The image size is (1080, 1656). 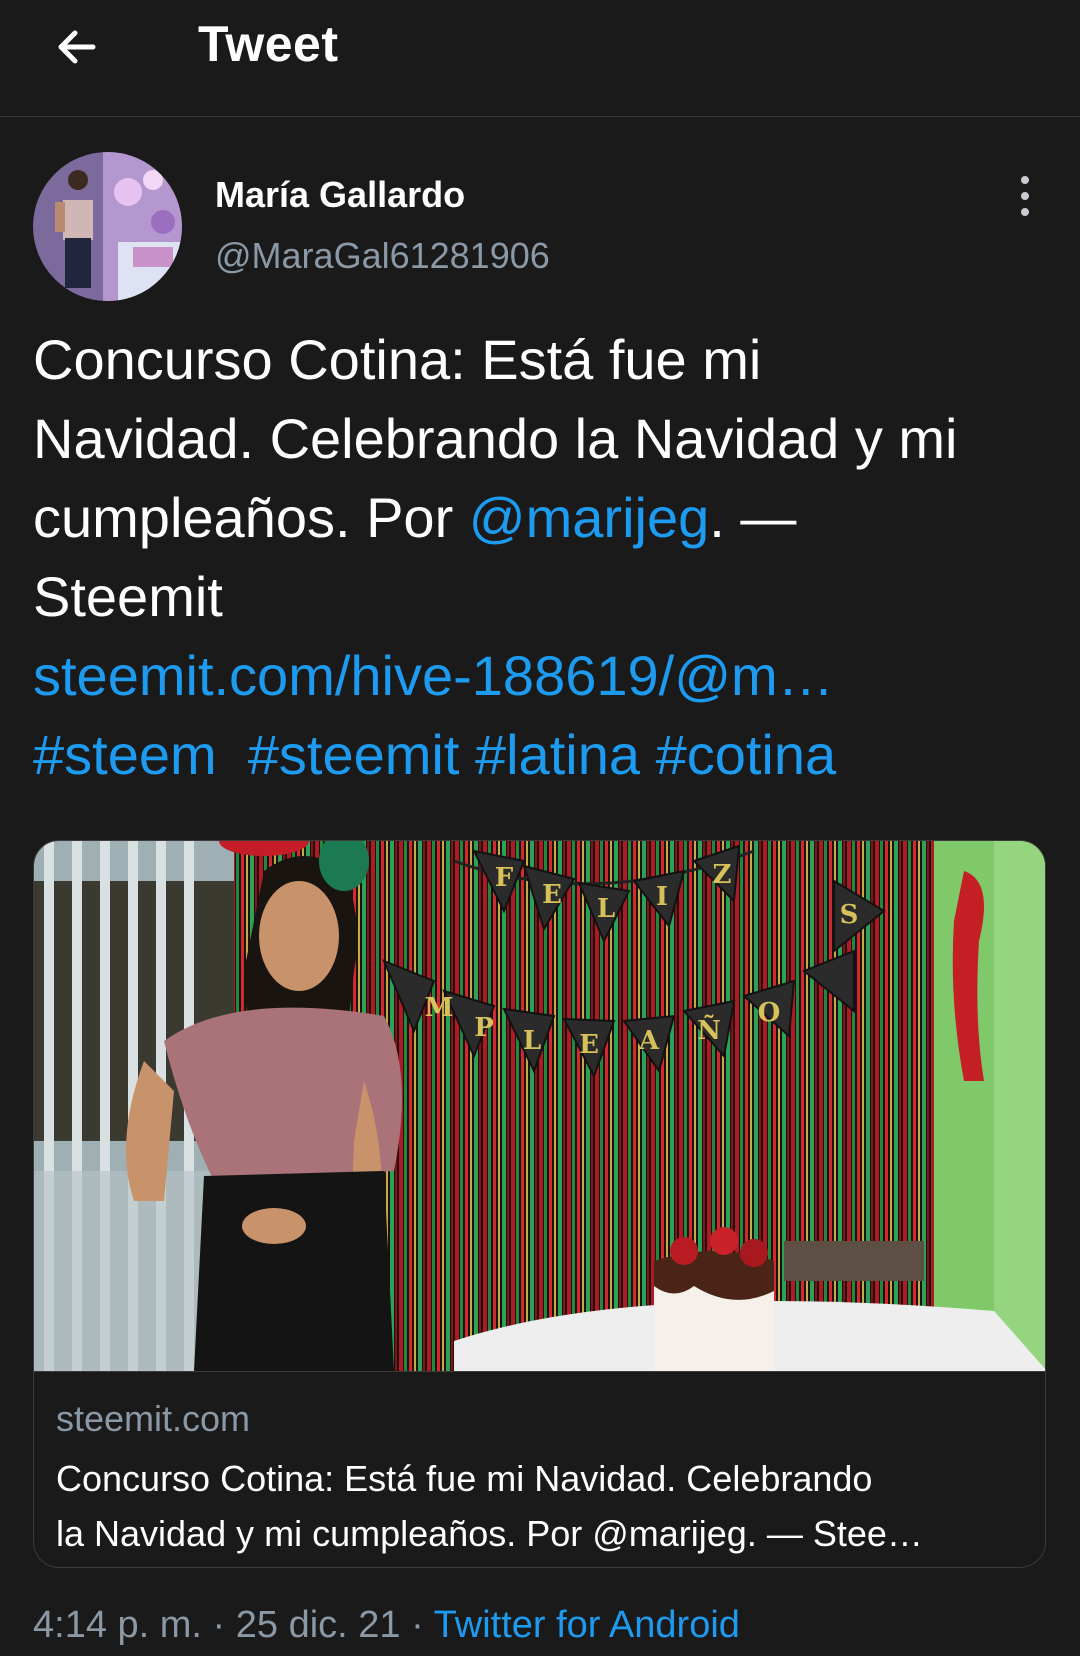 I want to click on avatar, so click(x=107, y=226).